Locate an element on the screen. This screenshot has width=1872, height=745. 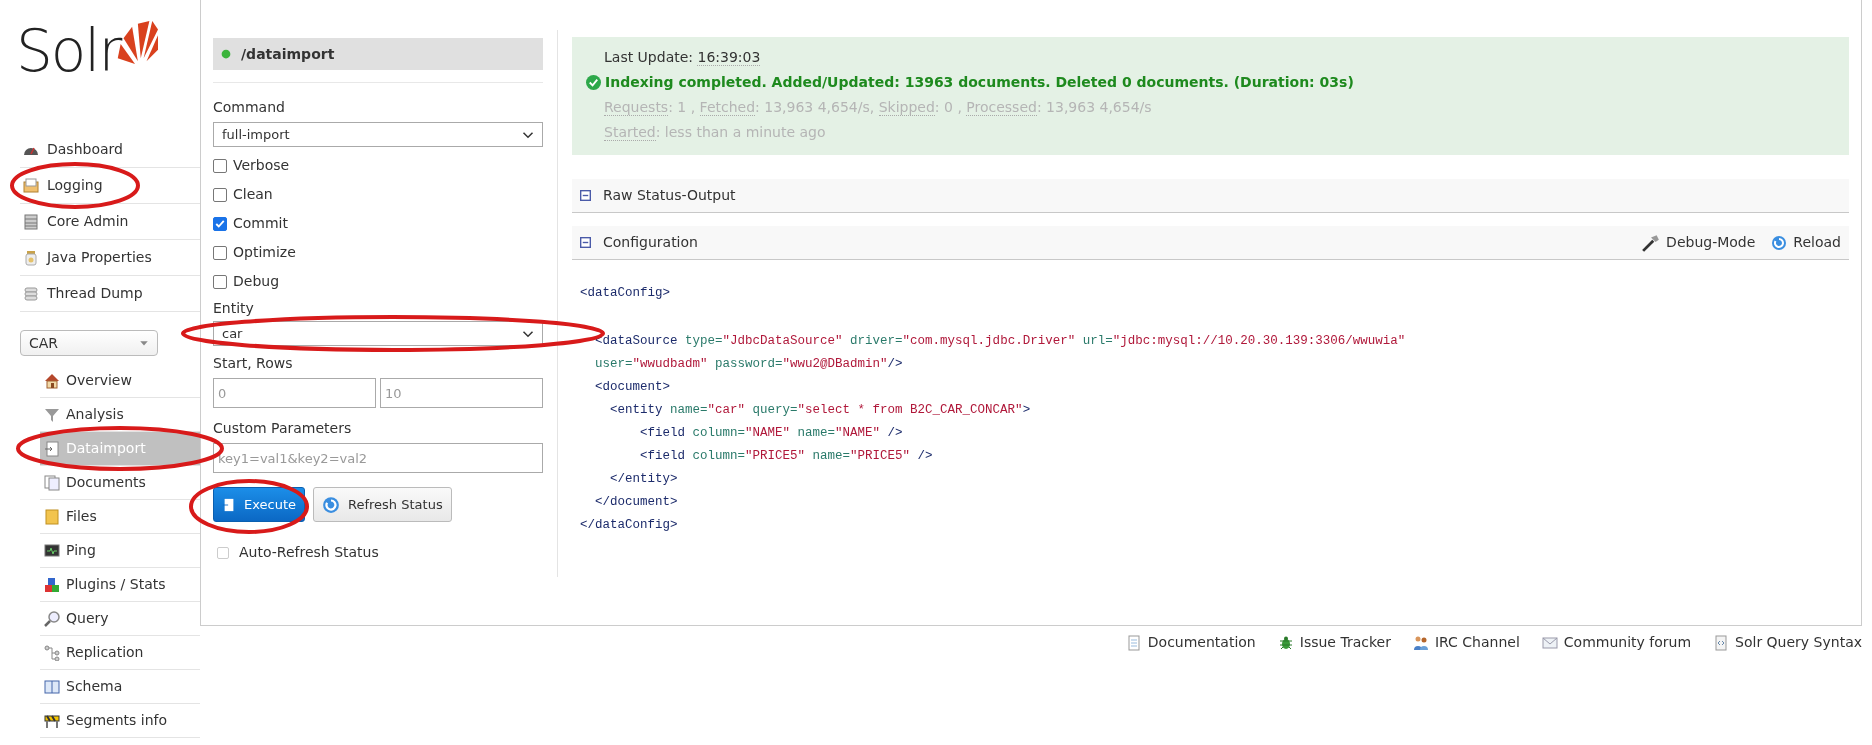
debug-mode-link: Debug-Mode is located at coordinates (1699, 242).